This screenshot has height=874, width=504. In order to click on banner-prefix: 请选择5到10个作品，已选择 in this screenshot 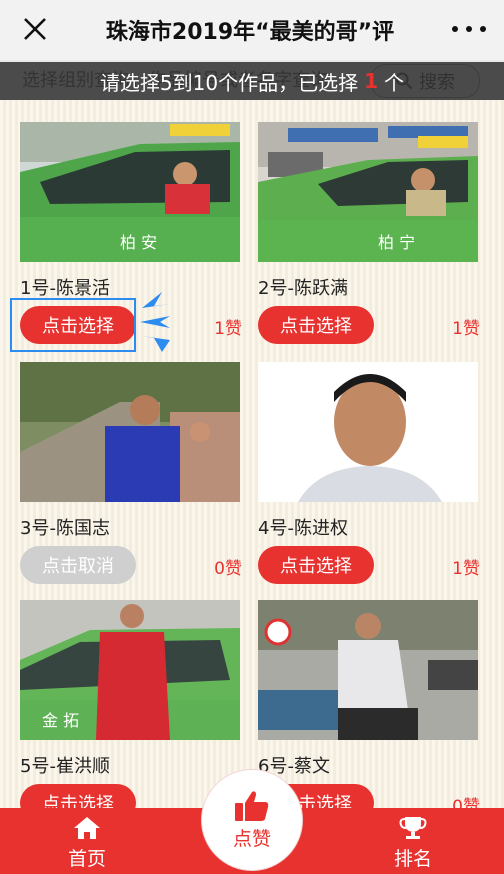, I will do `click(229, 82)`.